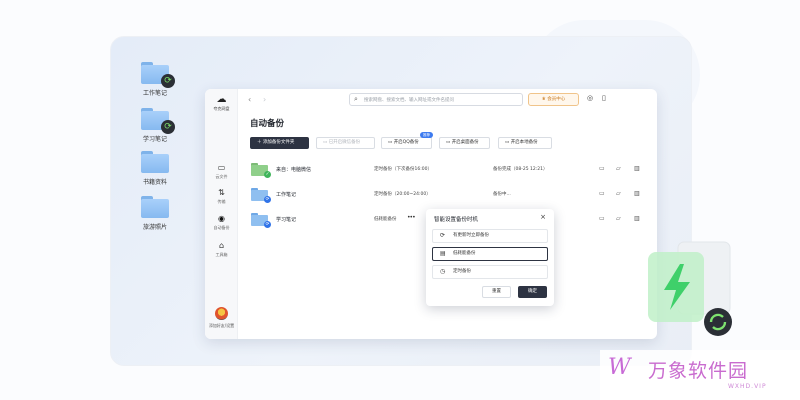 This screenshot has width=800, height=400. Describe the element at coordinates (411, 217) in the screenshot. I see `more-options-icon: •••` at that location.